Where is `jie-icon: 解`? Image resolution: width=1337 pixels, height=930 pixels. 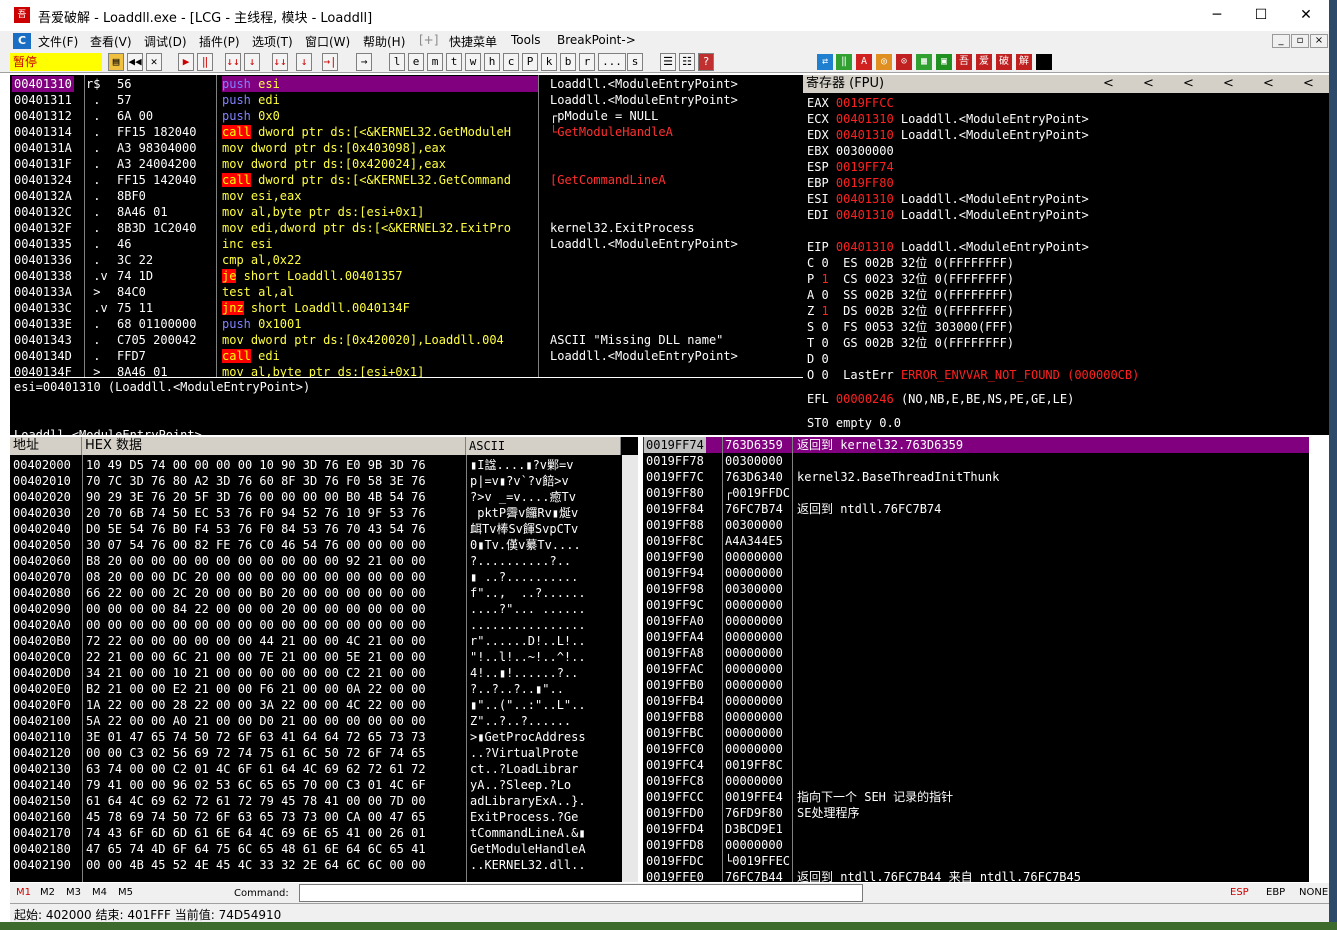 jie-icon: 解 is located at coordinates (1024, 62).